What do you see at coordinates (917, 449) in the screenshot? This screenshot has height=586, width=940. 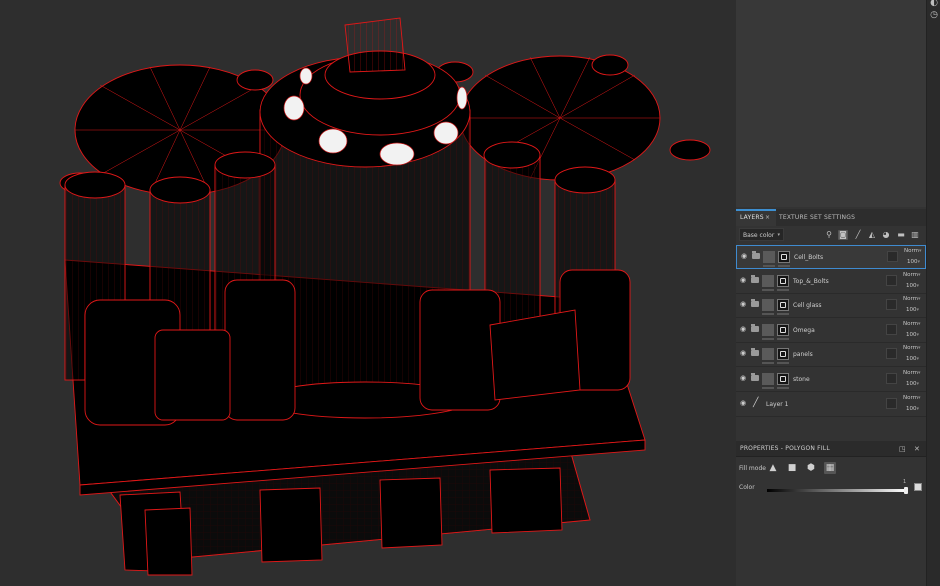 I see `close-icon: ✕` at bounding box center [917, 449].